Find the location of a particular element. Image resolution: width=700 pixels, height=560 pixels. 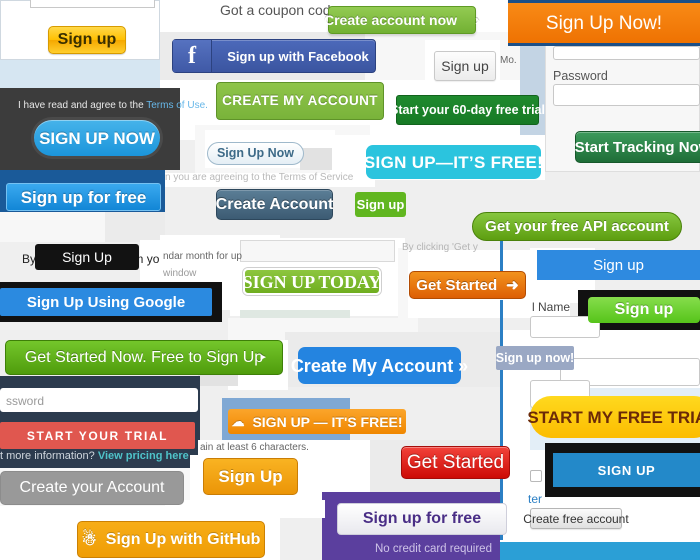

sign-up-now-muted-button: Sign up now! is located at coordinates (535, 358).